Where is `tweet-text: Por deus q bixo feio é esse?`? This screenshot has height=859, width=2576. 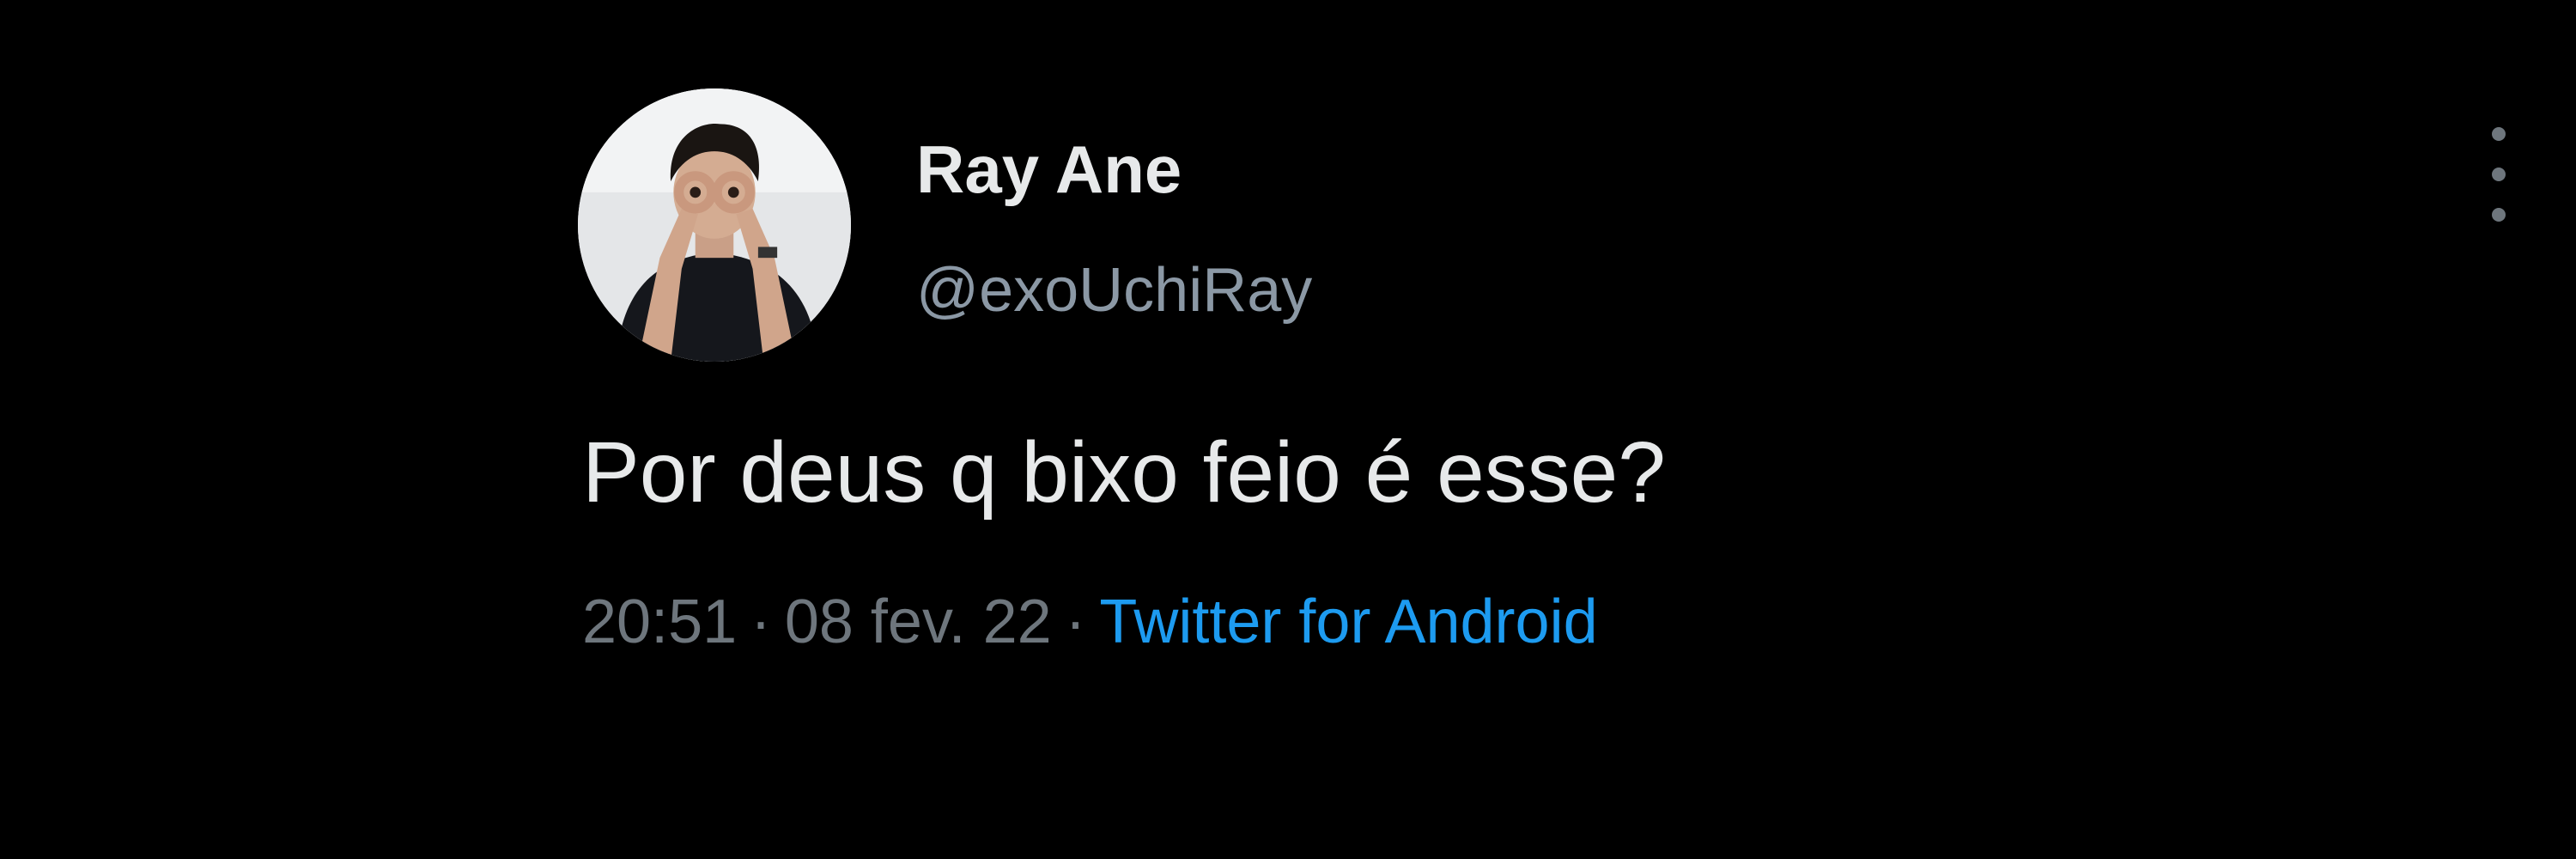
tweet-text: Por deus q bixo feio é esse? is located at coordinates (1124, 473).